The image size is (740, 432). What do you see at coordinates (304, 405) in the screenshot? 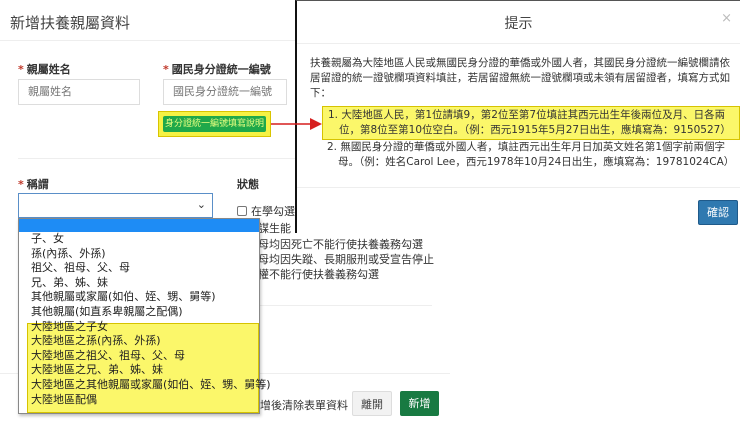
I see `clear-form-text: 增後清除表單資料` at bounding box center [304, 405].